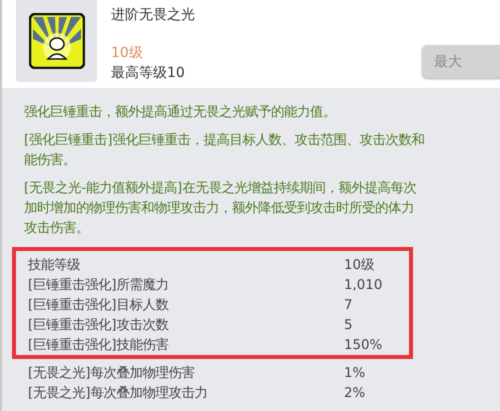 This screenshot has width=500, height=411. What do you see at coordinates (355, 393) in the screenshot?
I see `stat-value: 2%` at bounding box center [355, 393].